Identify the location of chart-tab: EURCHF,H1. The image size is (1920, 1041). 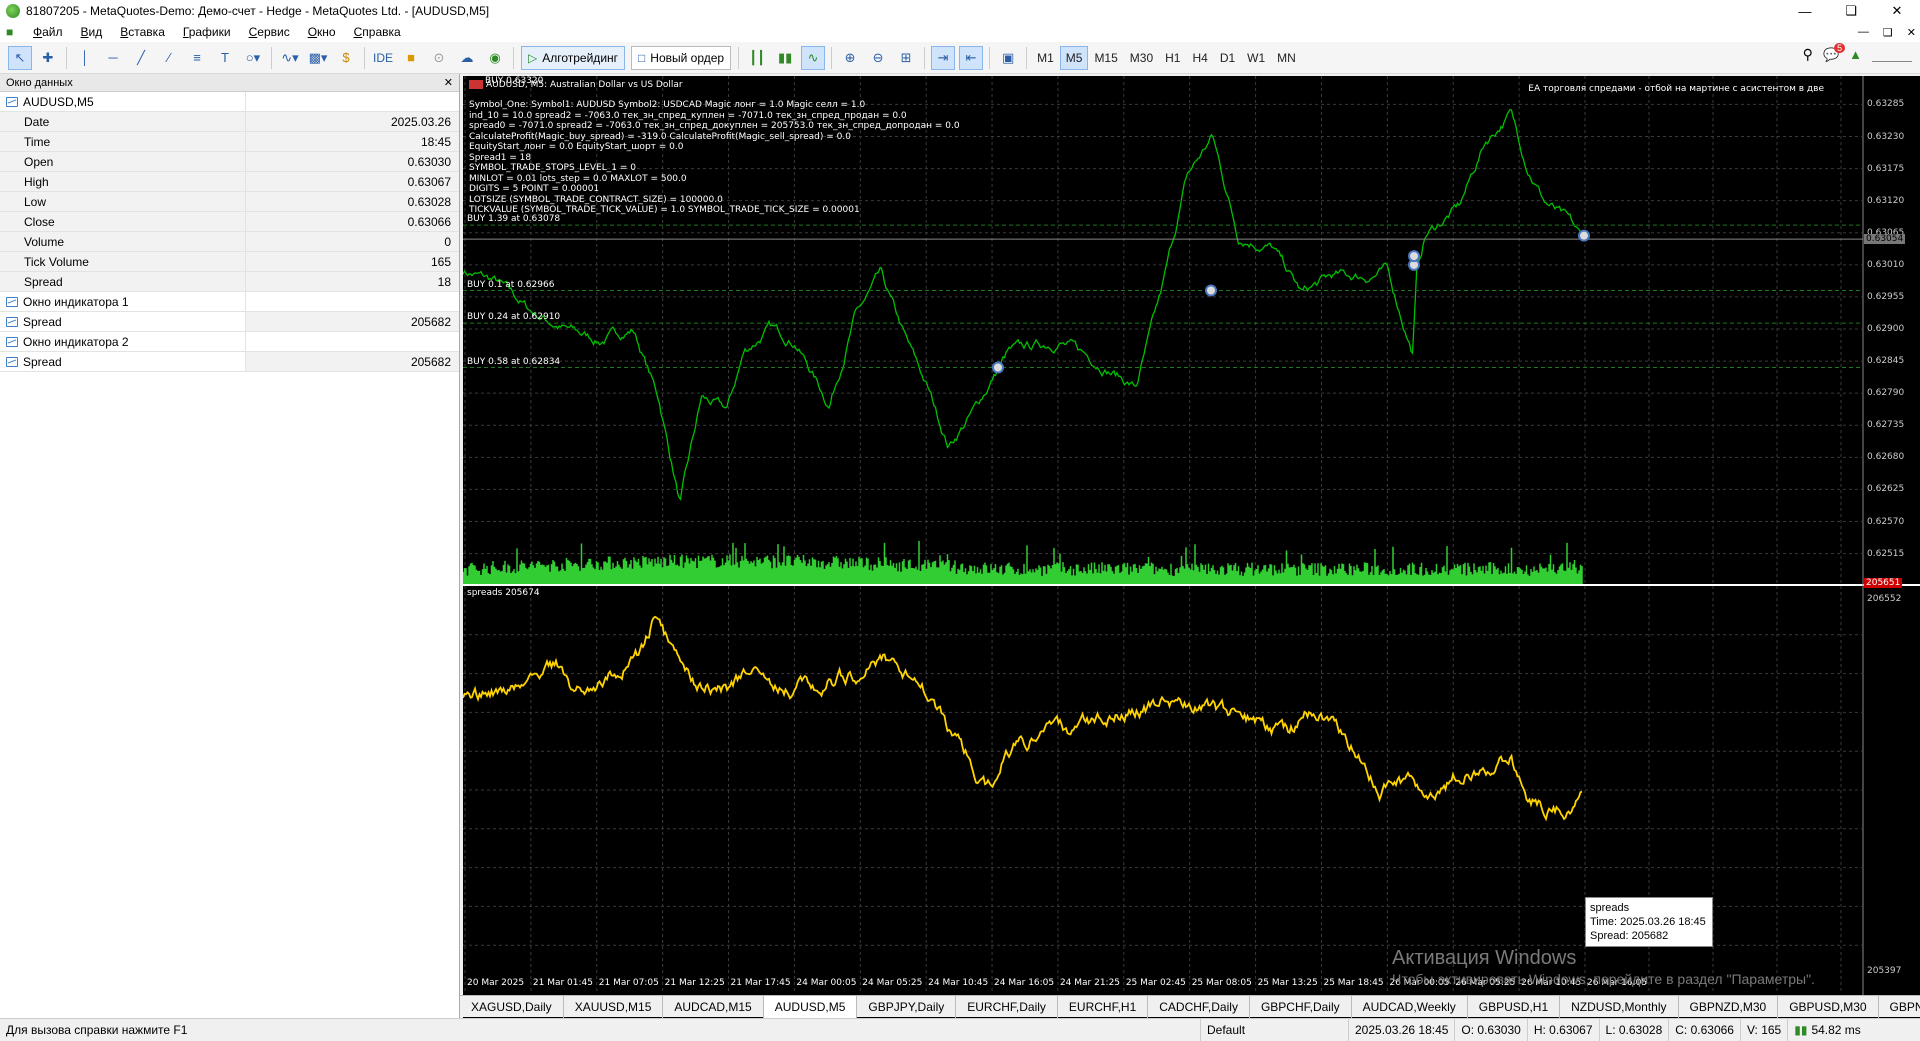
(1103, 1006).